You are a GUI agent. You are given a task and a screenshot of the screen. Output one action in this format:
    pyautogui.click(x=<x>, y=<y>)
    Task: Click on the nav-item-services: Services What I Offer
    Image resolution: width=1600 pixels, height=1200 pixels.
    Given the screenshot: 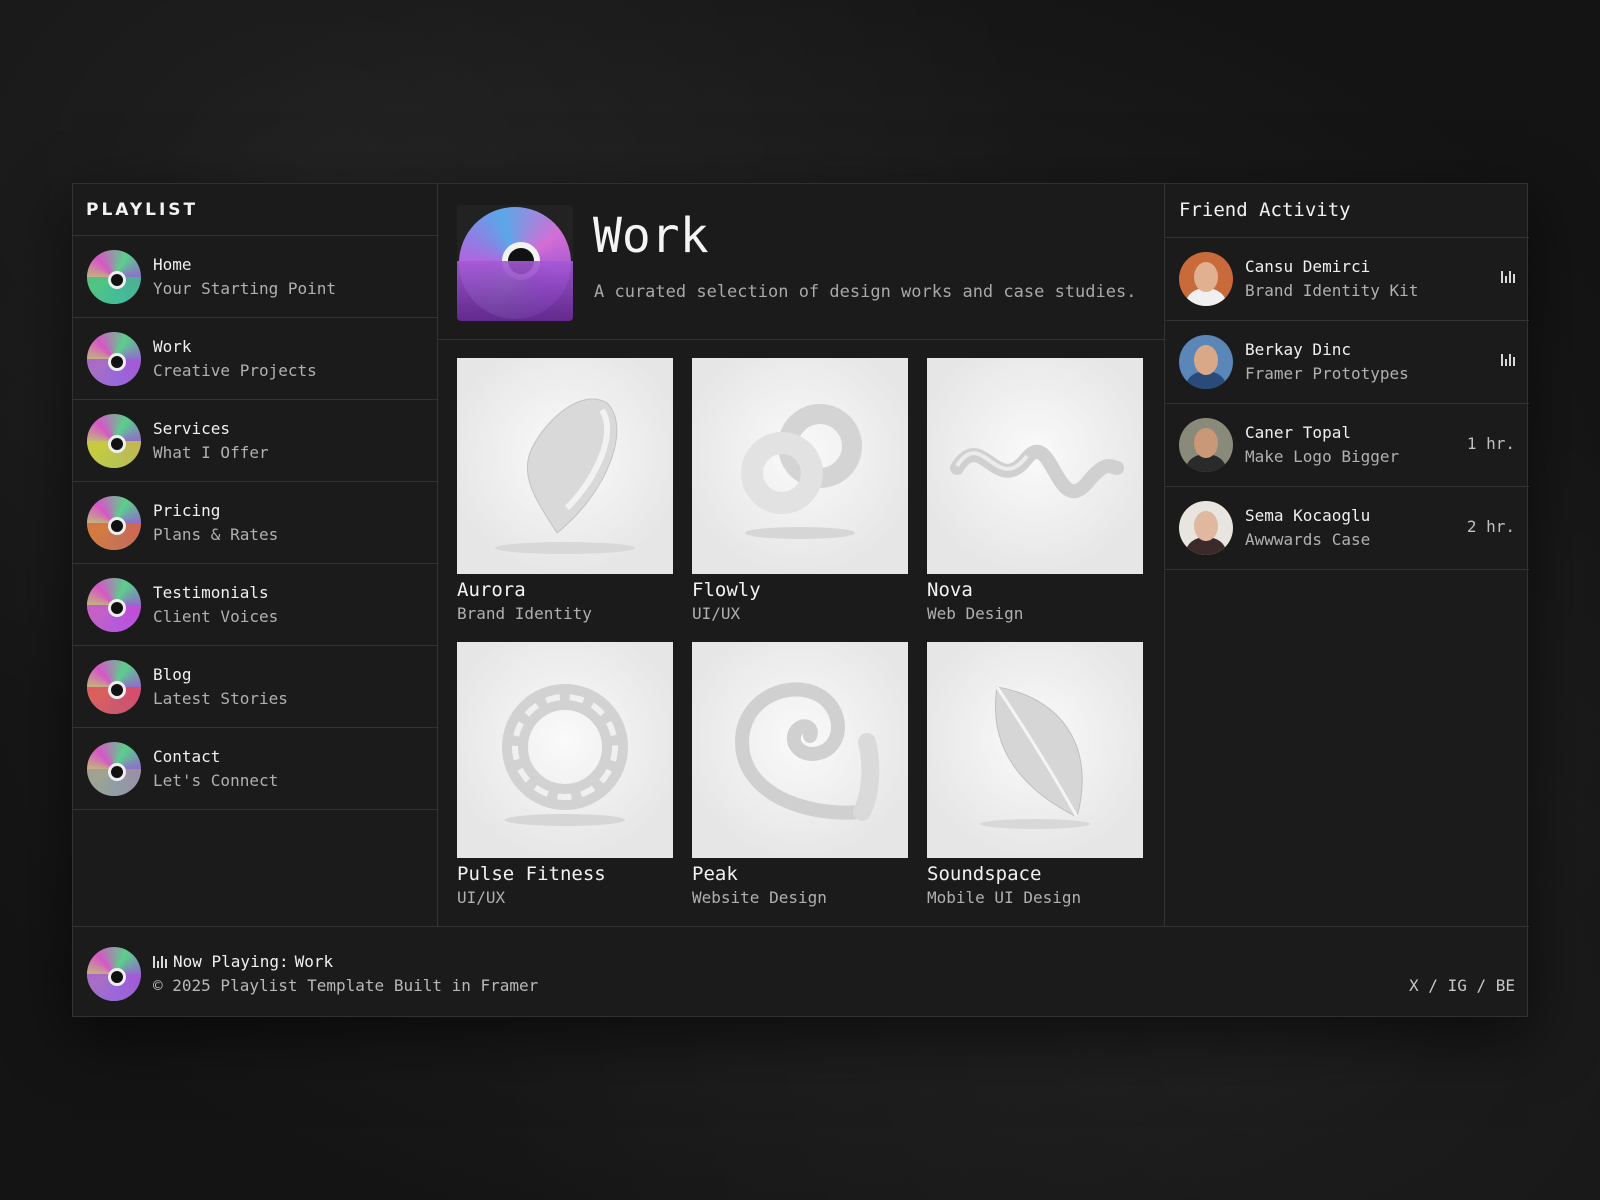 What is the action you would take?
    pyautogui.click(x=255, y=441)
    